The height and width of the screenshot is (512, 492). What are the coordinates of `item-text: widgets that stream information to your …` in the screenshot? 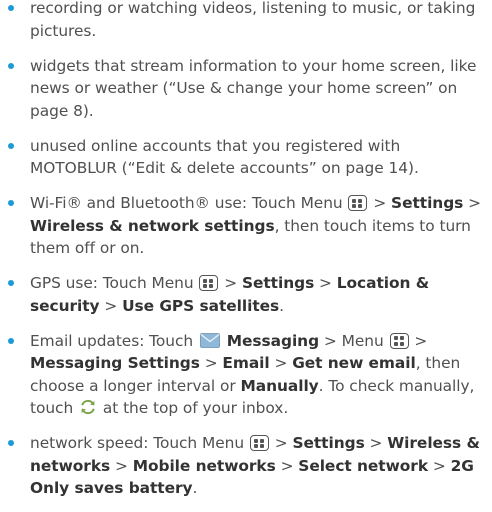 It's located at (253, 88).